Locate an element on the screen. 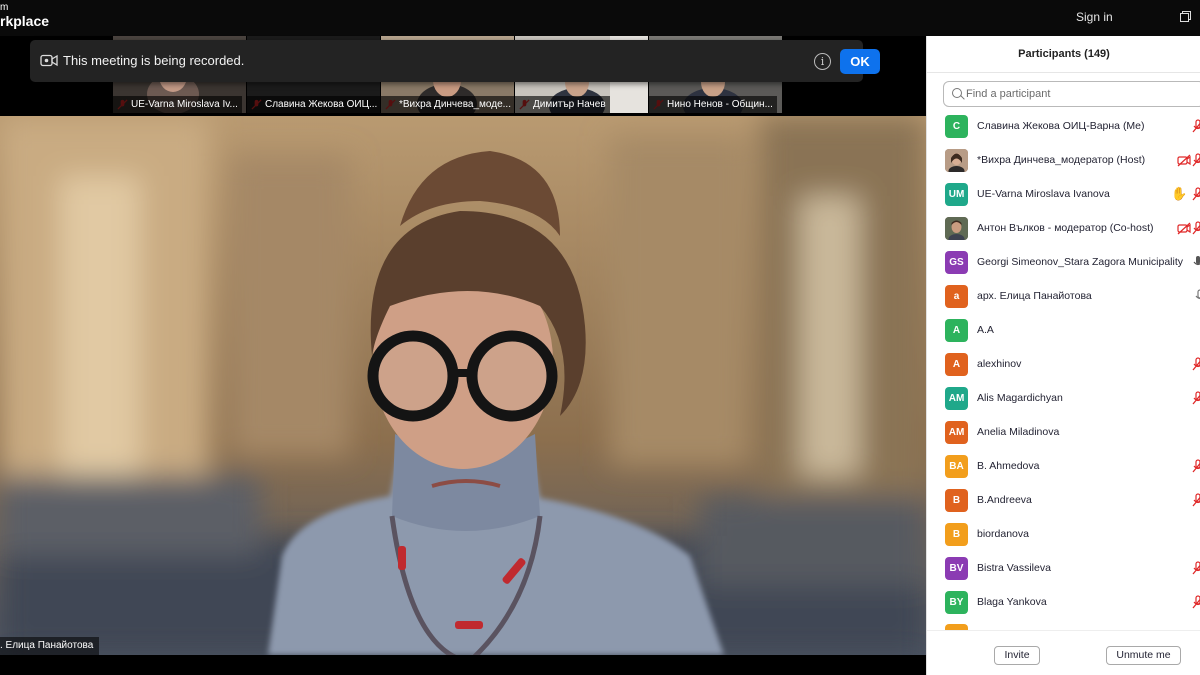 Image resolution: width=1200 pixels, height=675 pixels. participant-row: B B.Andreeva is located at coordinates (1063, 501).